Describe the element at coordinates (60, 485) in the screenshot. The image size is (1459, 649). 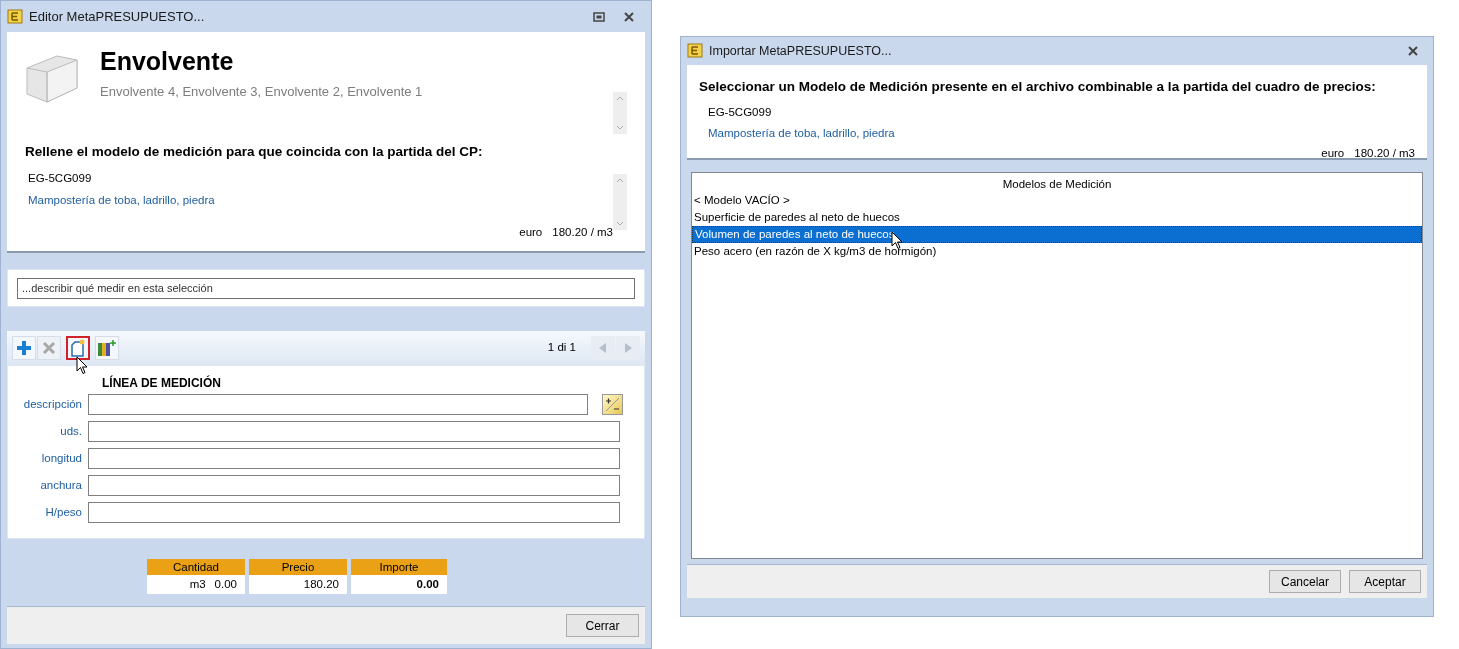
I see `field-label: anchura` at that location.